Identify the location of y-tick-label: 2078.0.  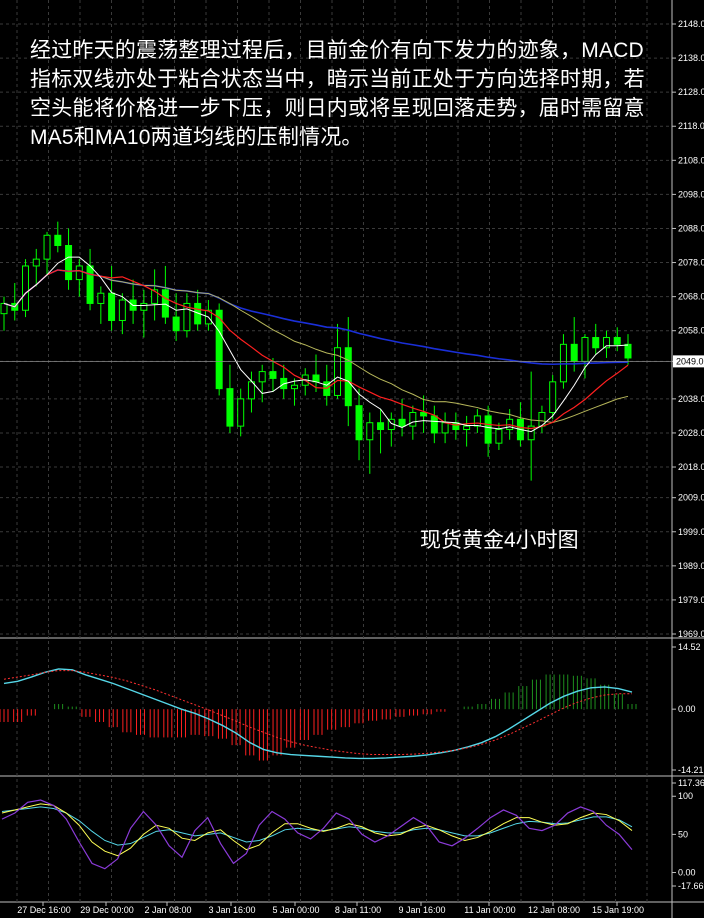
(691, 263).